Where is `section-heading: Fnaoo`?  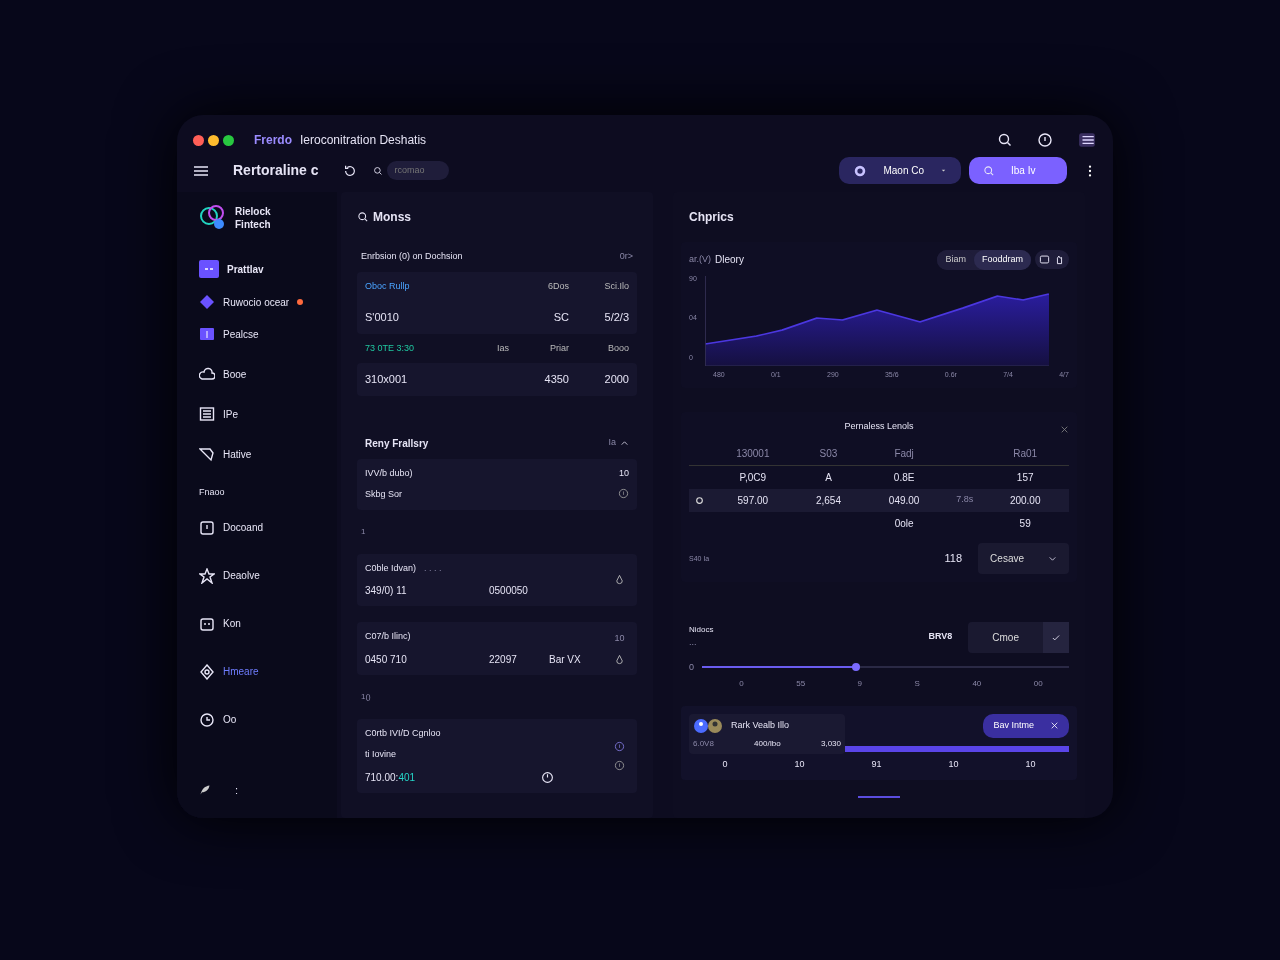 section-heading: Fnaoo is located at coordinates (212, 492).